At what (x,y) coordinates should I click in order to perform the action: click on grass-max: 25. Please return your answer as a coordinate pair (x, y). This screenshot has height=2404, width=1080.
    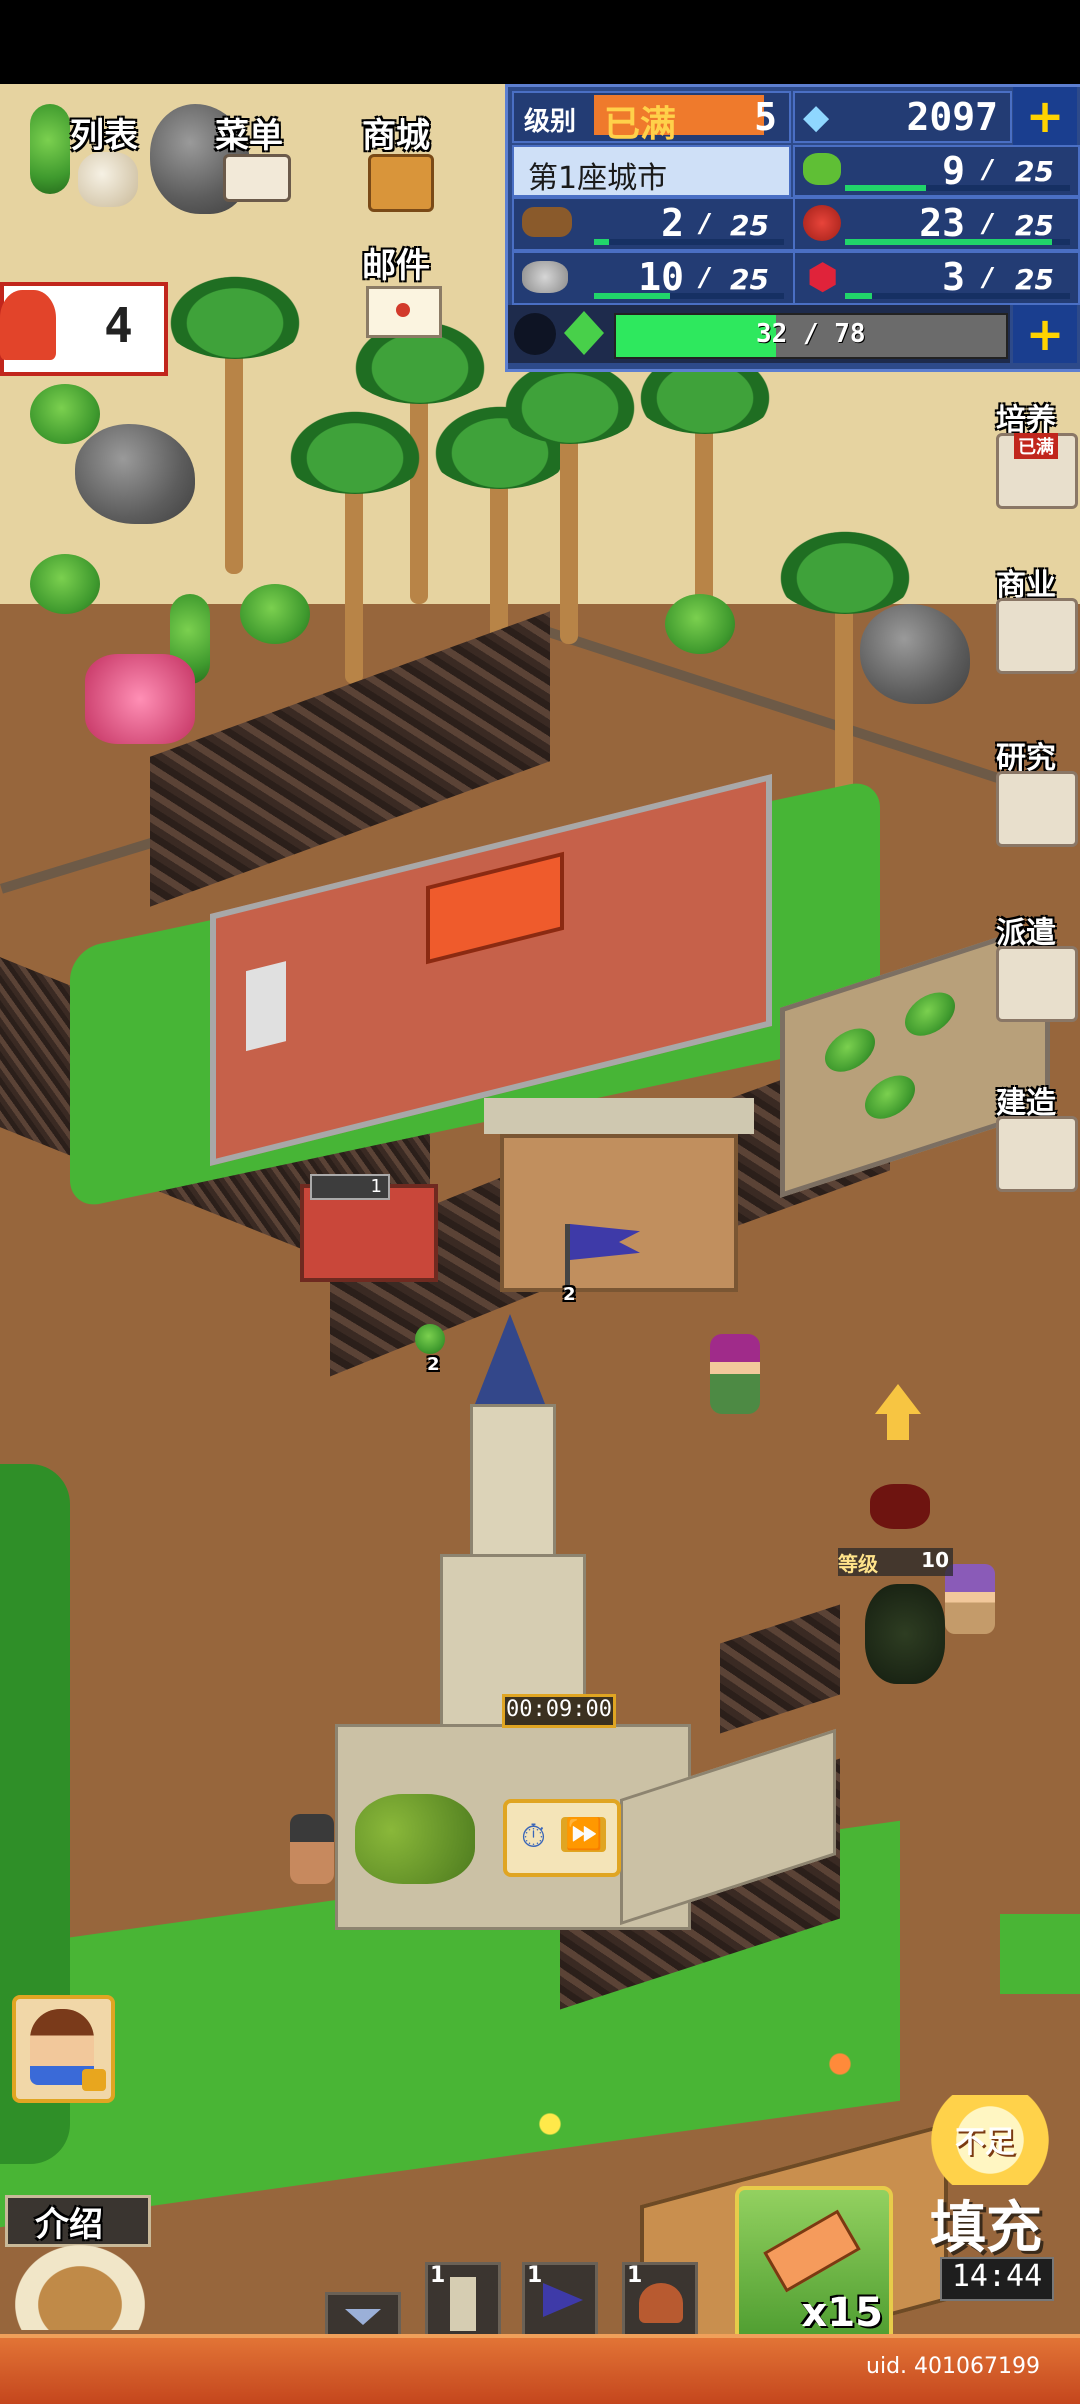
    Looking at the image, I should click on (1034, 171).